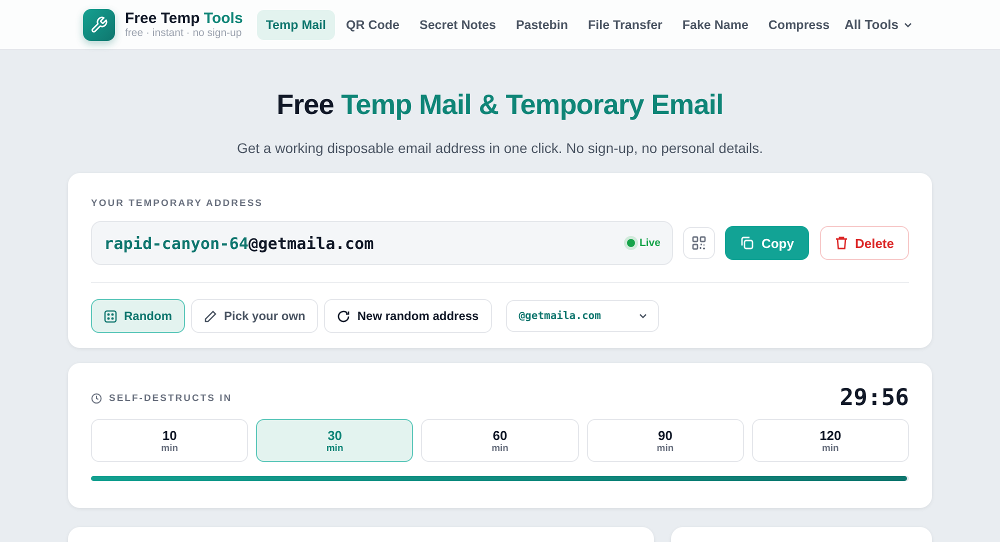  What do you see at coordinates (631, 243) in the screenshot?
I see `status-dot` at bounding box center [631, 243].